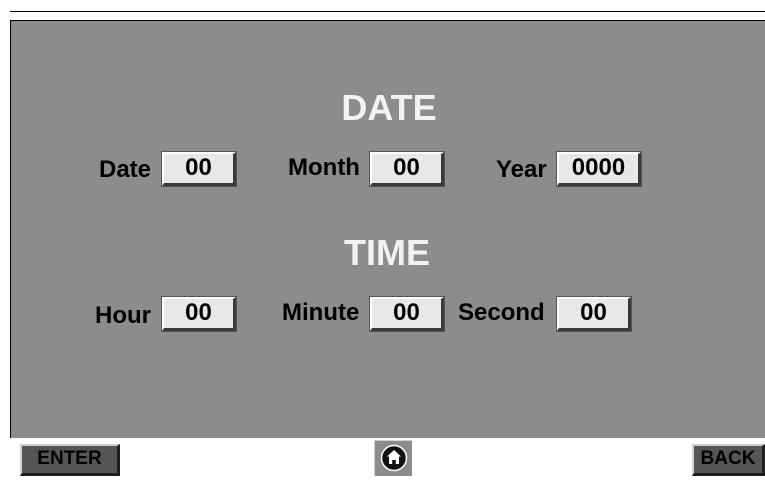 This screenshot has height=480, width=765. I want to click on home-icon, so click(394, 458).